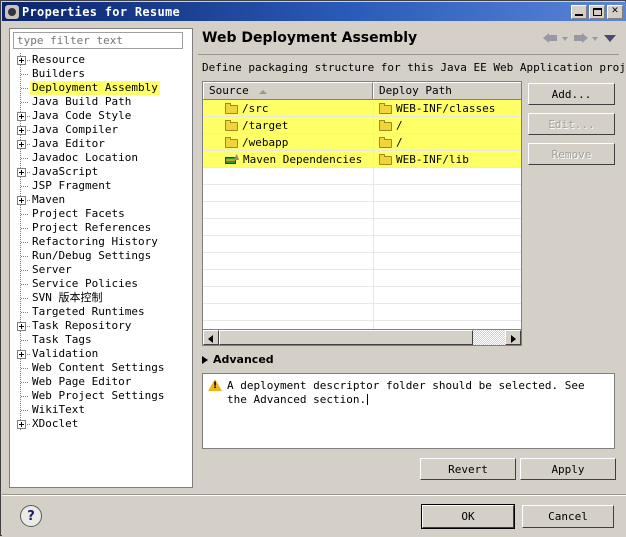  I want to click on table-row: /webapp /, so click(362, 142).